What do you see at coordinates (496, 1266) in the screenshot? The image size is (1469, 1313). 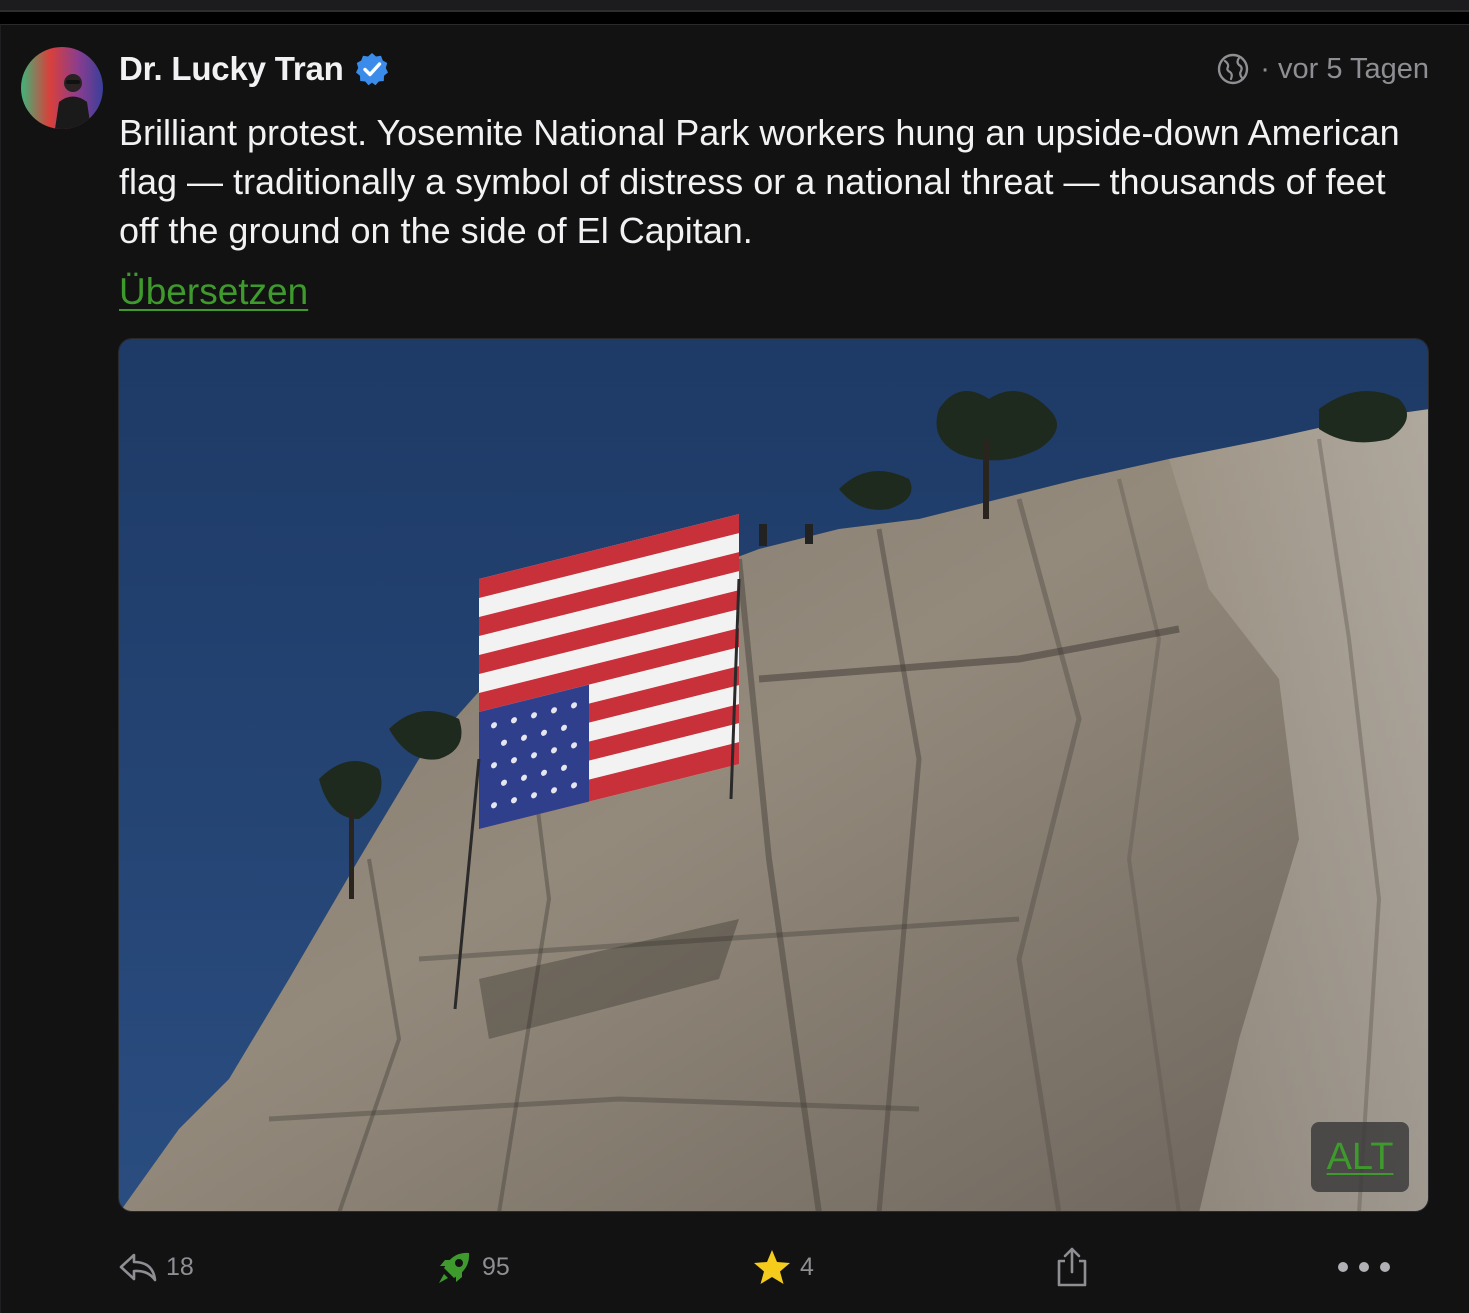 I see `boost-count: 95` at bounding box center [496, 1266].